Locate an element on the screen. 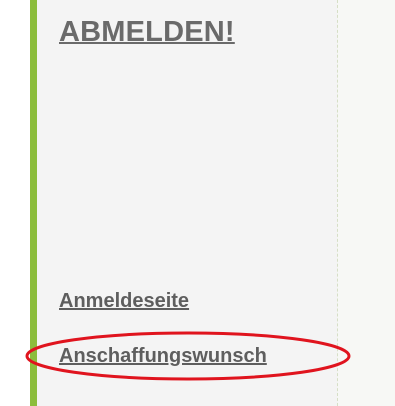 Image resolution: width=395 pixels, height=406 pixels. login-page-link: Anmeldeseite is located at coordinates (124, 301).